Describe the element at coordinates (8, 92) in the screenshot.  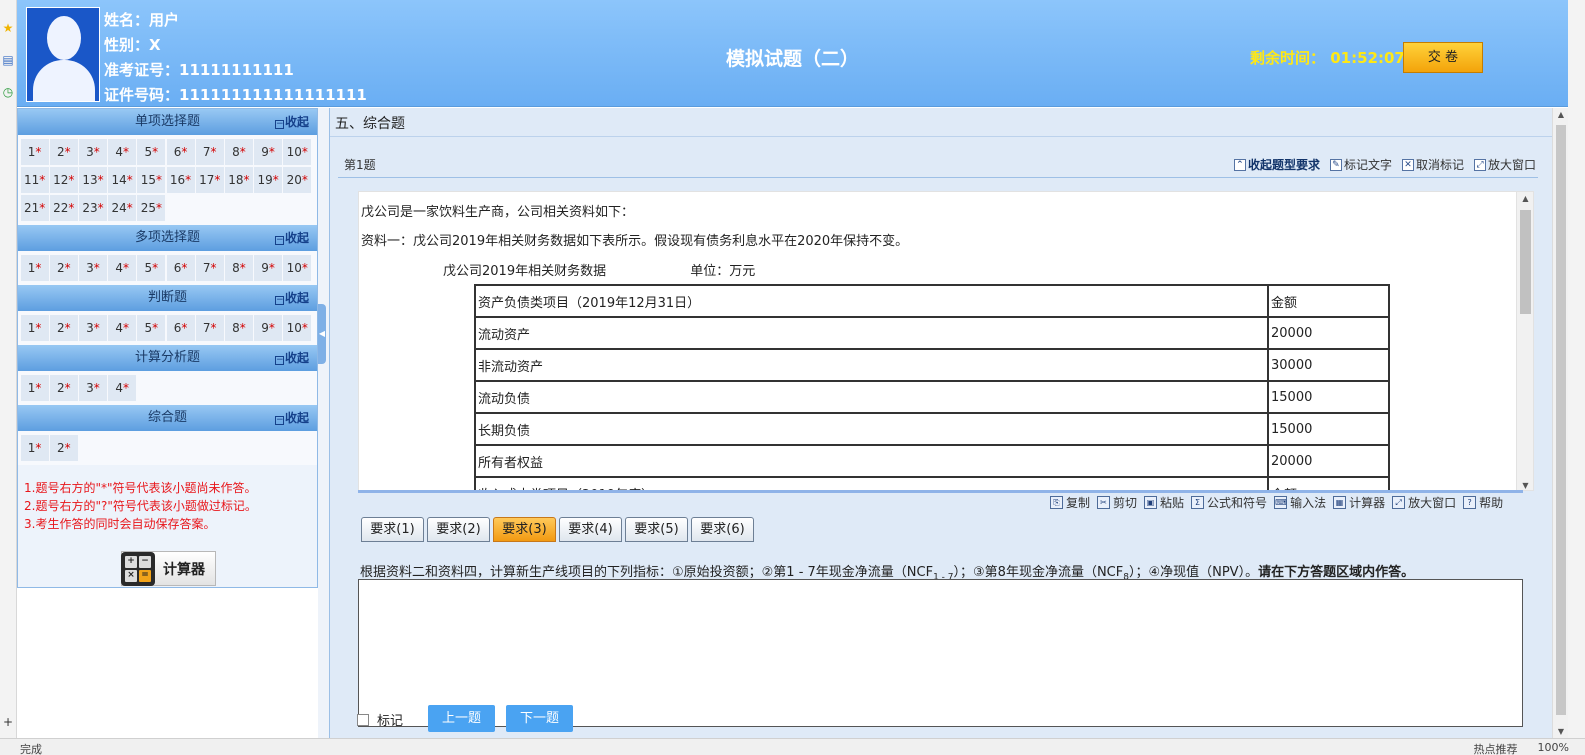
I see `history-icon: ◷` at that location.